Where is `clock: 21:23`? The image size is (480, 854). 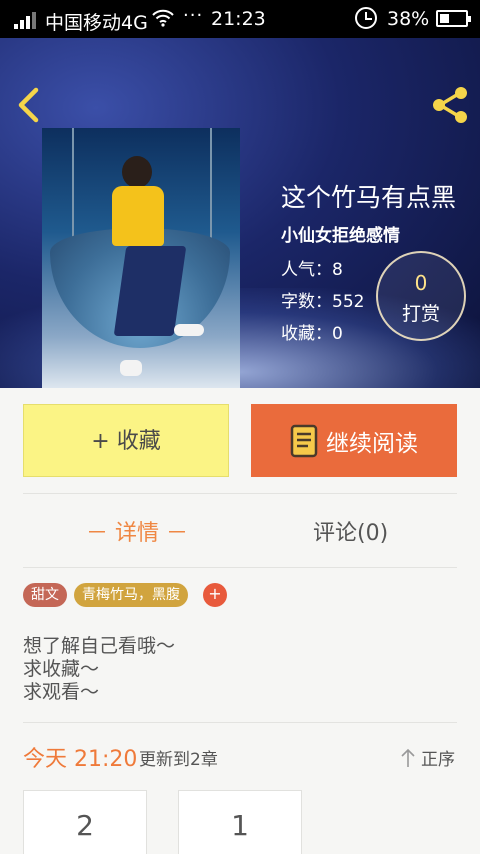 clock: 21:23 is located at coordinates (238, 19).